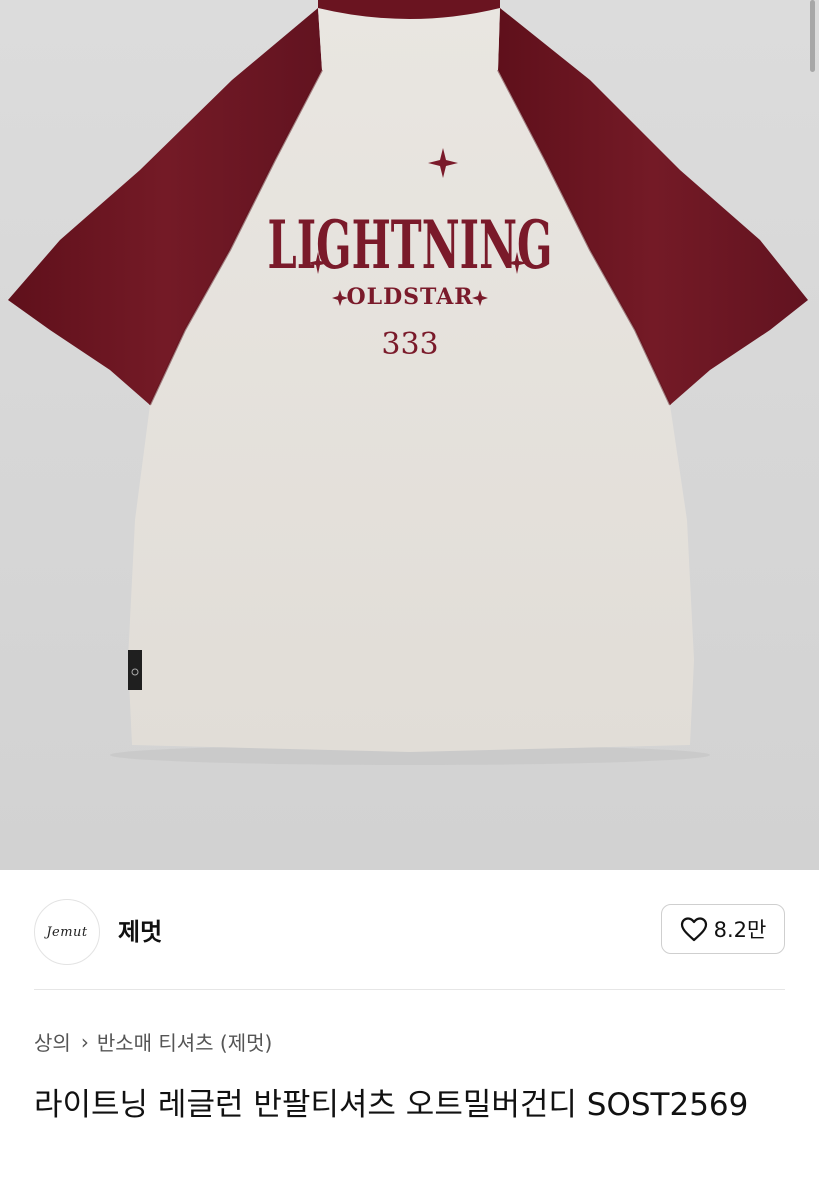 Image resolution: width=819 pixels, height=1200 pixels. What do you see at coordinates (409, 344) in the screenshot?
I see `print-number-text: 333` at bounding box center [409, 344].